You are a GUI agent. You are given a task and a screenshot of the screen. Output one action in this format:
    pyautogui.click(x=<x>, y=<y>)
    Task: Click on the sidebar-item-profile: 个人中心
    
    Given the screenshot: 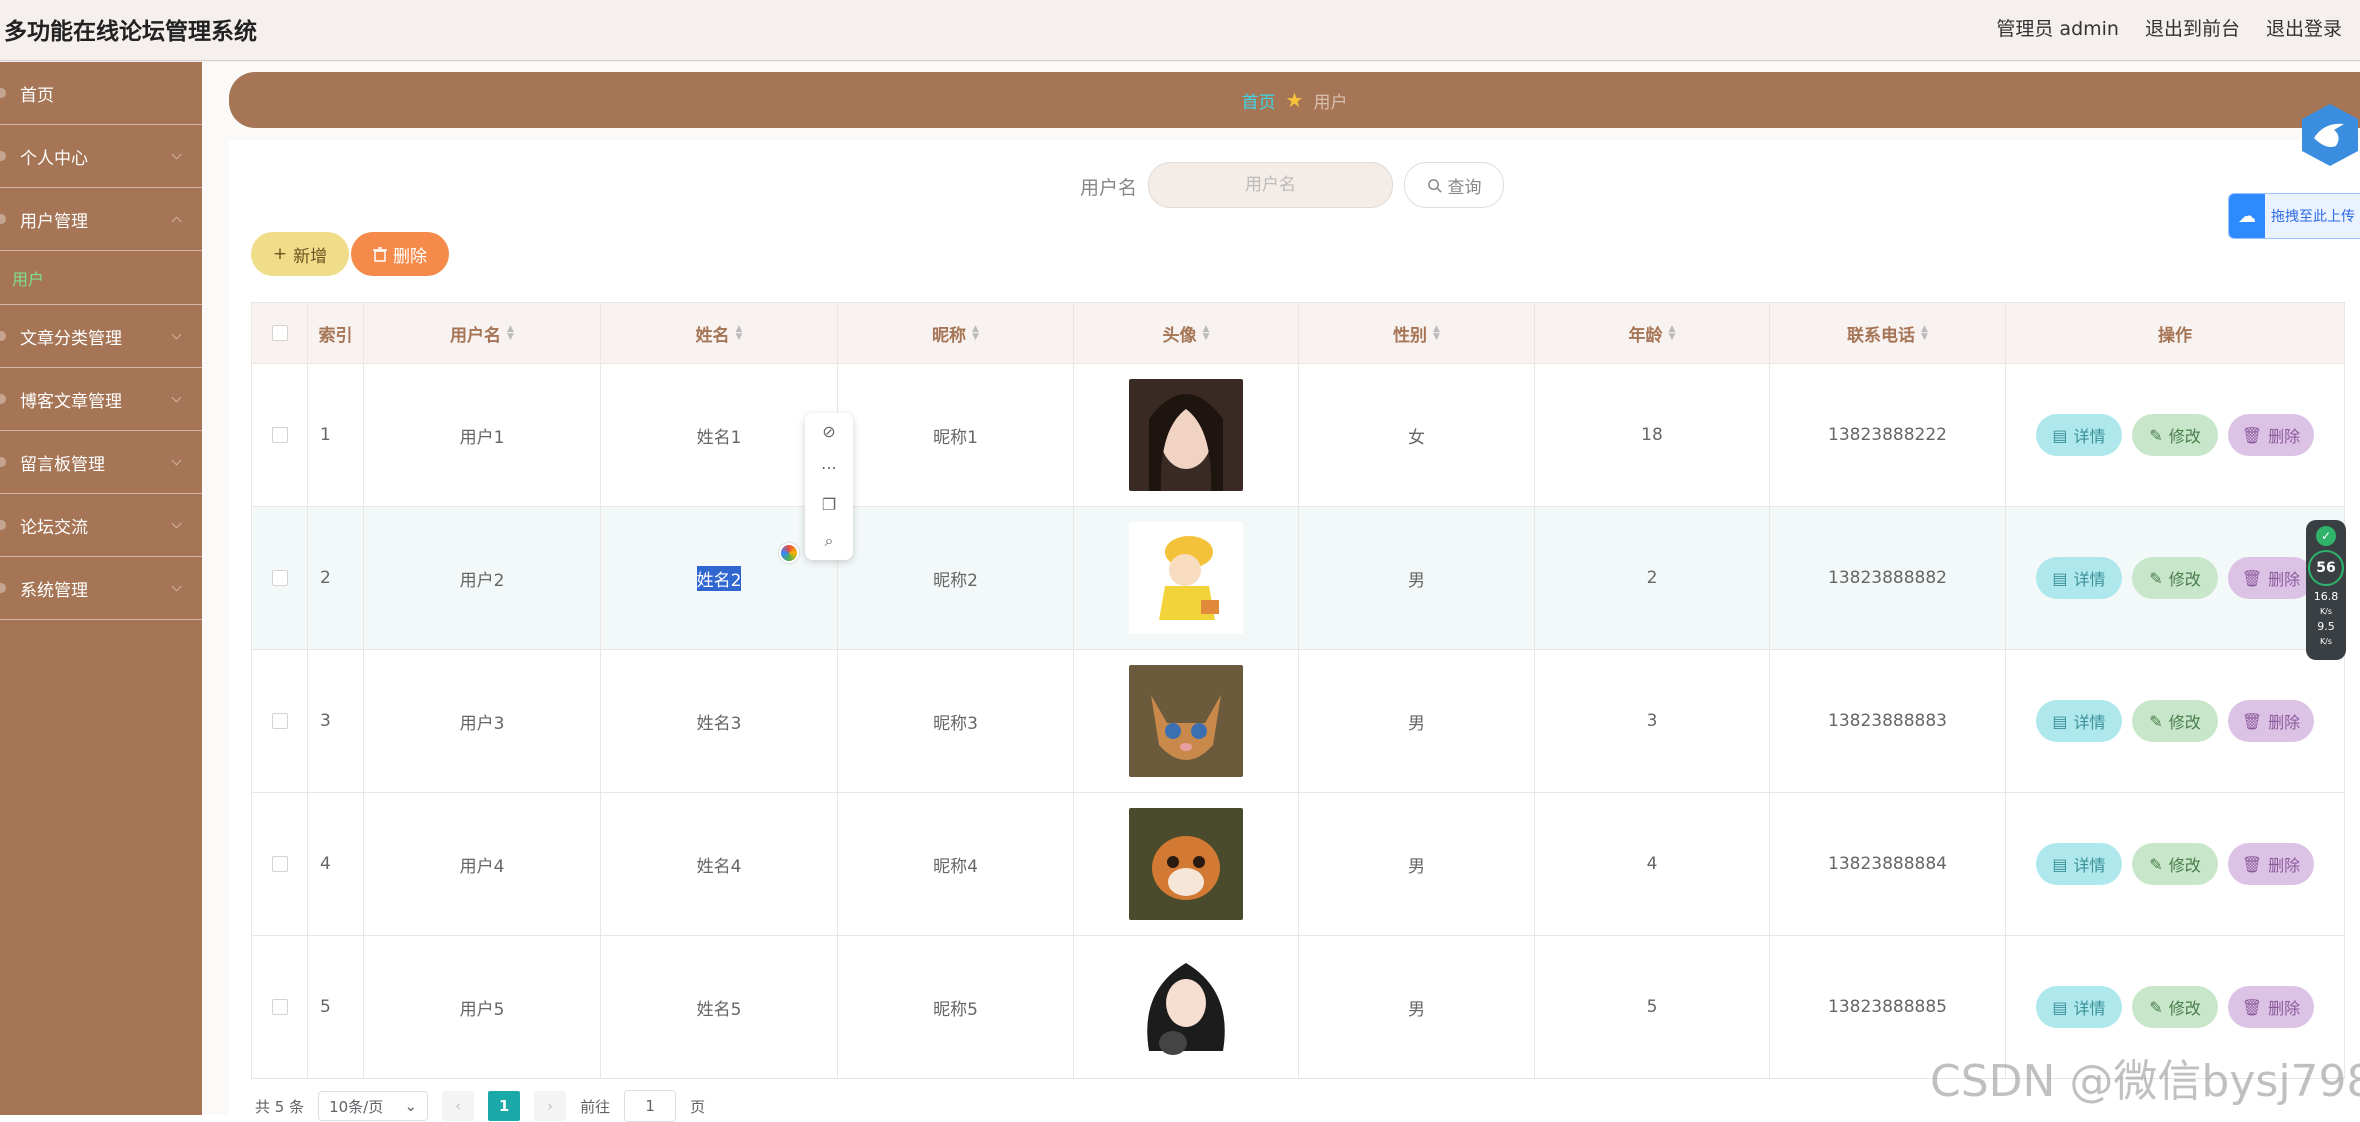 What is the action you would take?
    pyautogui.click(x=101, y=156)
    